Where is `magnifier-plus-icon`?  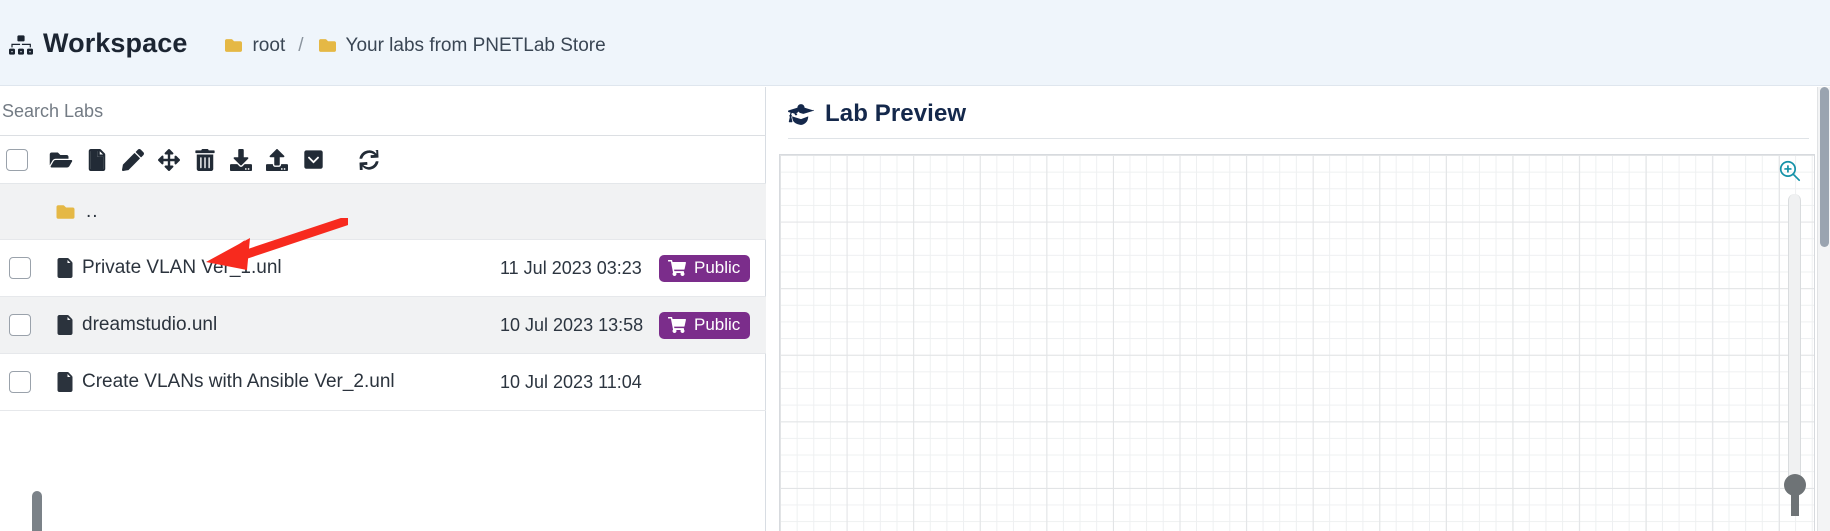
magnifier-plus-icon is located at coordinates (1790, 171).